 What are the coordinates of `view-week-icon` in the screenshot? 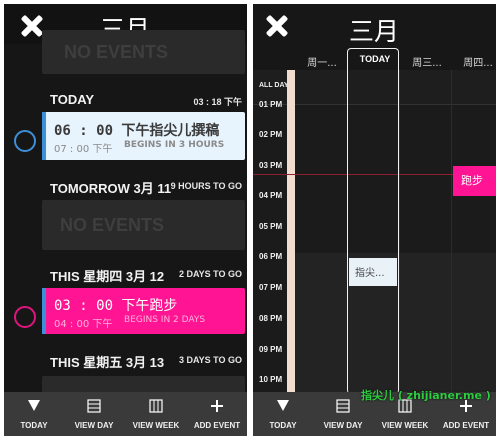 It's located at (156, 406).